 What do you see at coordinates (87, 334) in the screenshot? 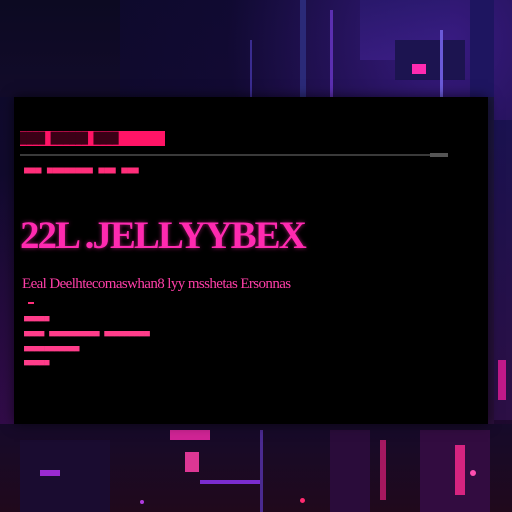
I see `detail-line-2: ■■■■ ■■■■■■■■■■ ■■■■■■■■■` at bounding box center [87, 334].